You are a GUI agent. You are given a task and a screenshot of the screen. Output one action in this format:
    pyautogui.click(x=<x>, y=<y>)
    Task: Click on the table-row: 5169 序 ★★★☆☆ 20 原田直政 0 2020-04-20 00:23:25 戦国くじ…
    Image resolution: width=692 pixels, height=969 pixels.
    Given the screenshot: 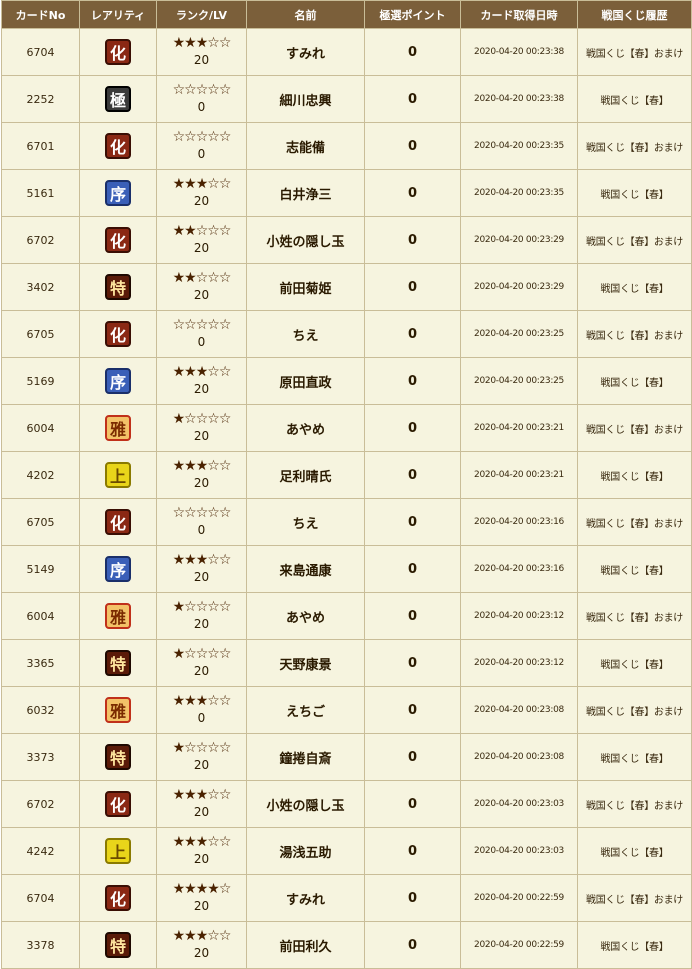 What is the action you would take?
    pyautogui.click(x=346, y=381)
    